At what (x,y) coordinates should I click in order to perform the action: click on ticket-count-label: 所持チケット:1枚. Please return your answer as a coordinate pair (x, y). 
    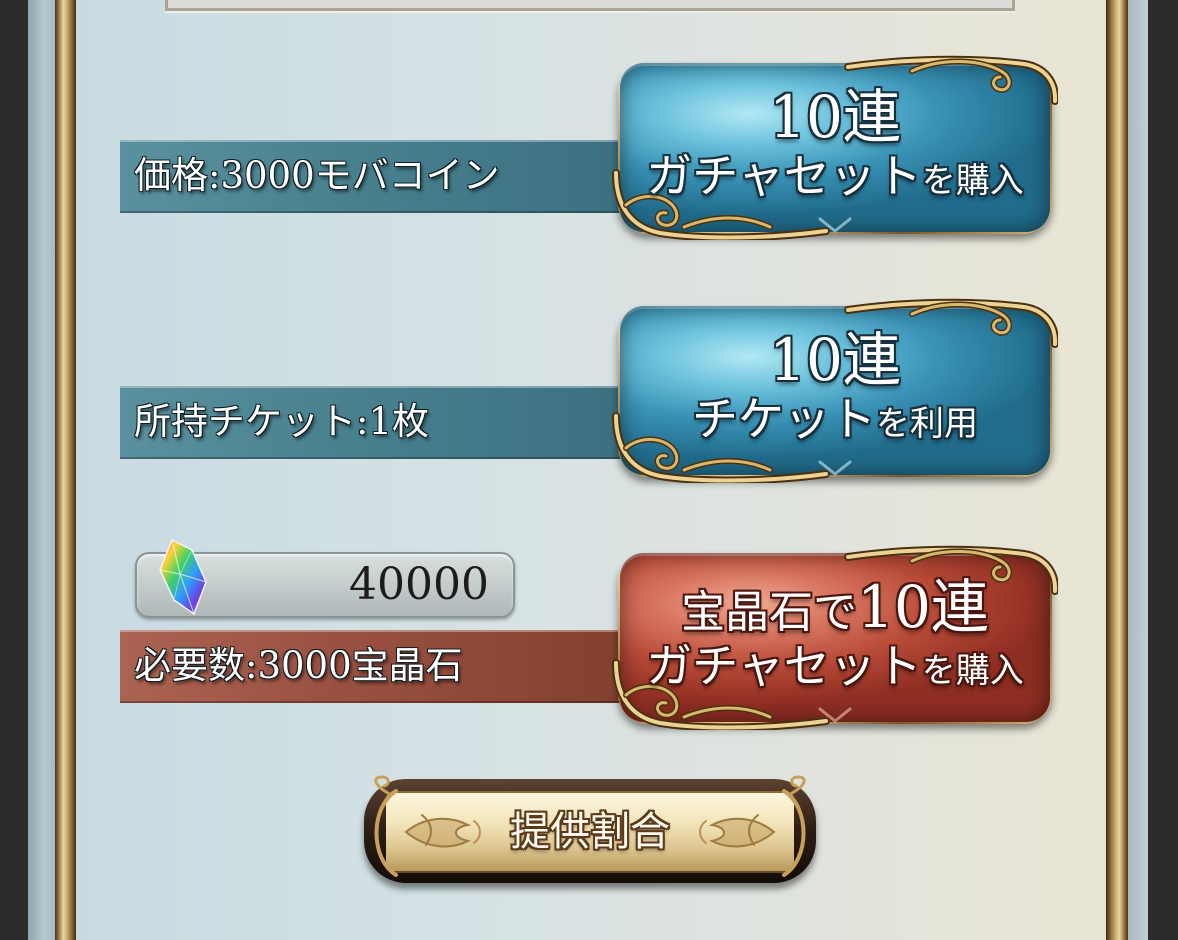
    Looking at the image, I should click on (370, 422).